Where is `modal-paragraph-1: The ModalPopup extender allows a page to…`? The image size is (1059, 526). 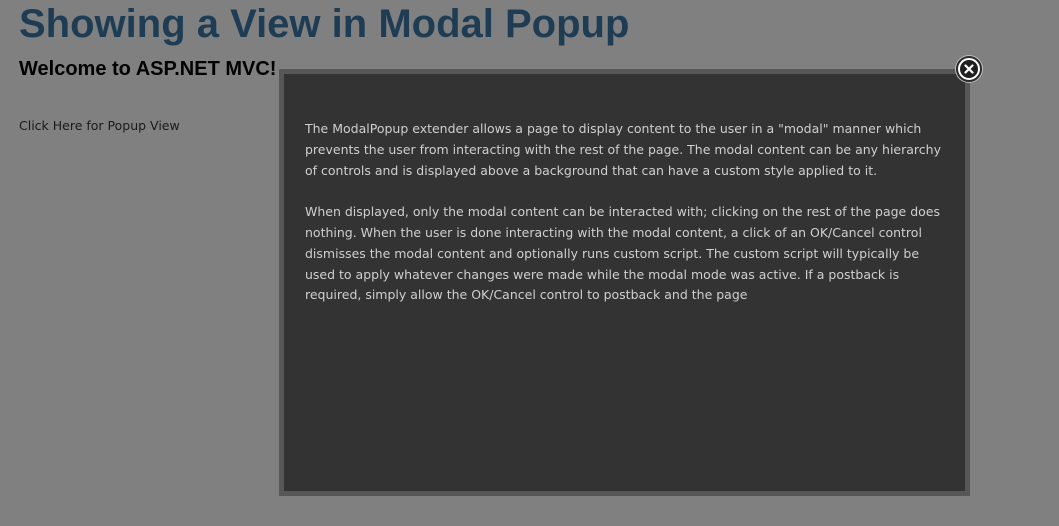
modal-paragraph-1: The ModalPopup extender allows a page to… is located at coordinates (623, 149).